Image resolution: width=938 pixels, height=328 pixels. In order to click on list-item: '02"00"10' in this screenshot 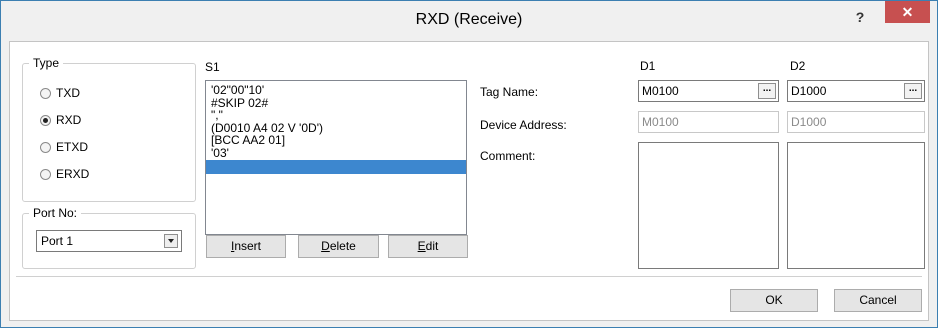, I will do `click(336, 90)`.